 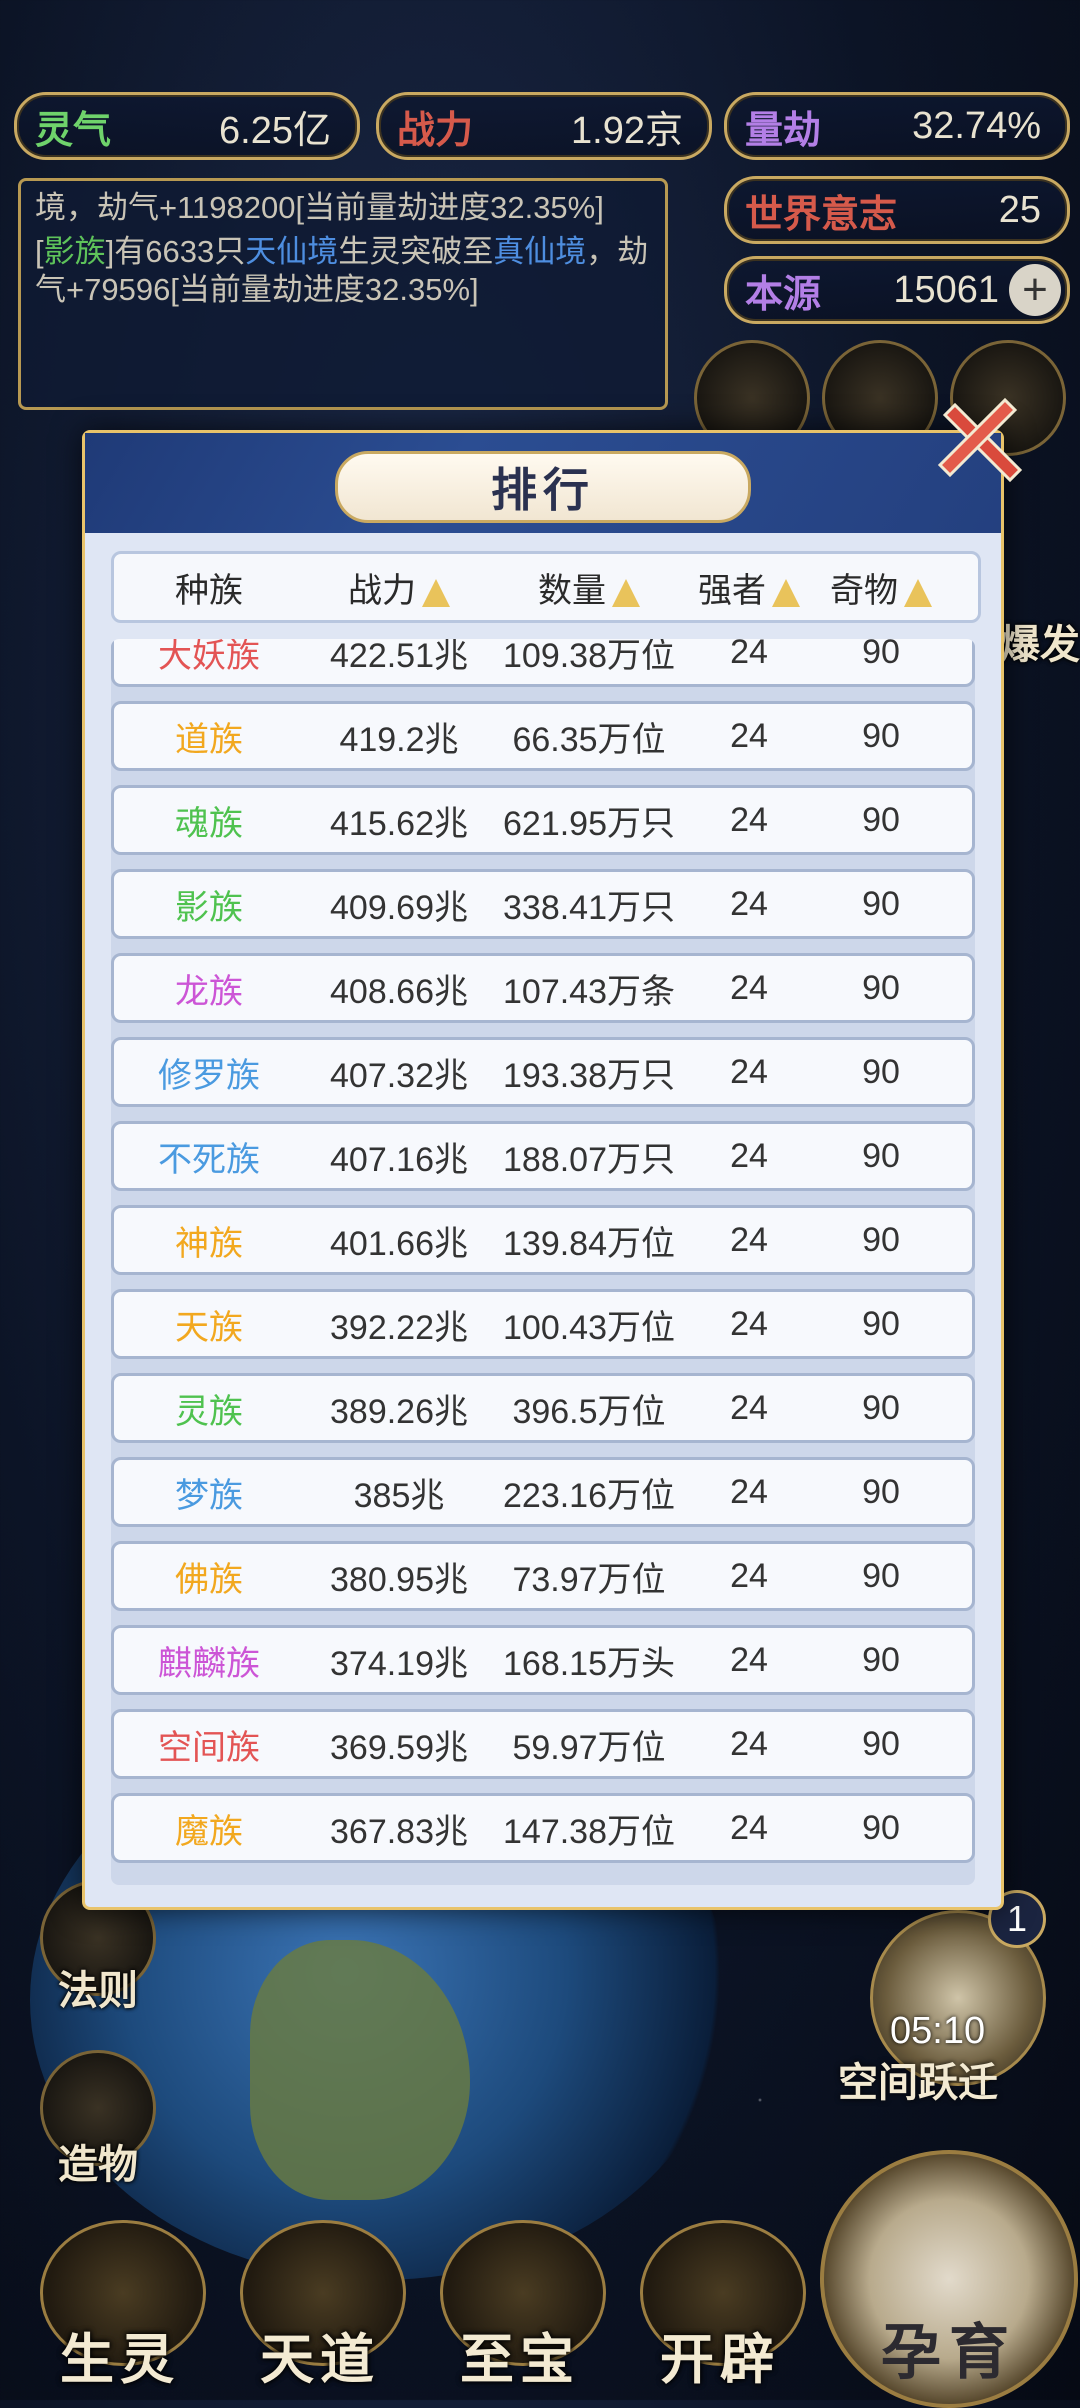 I want to click on power-cell: 389.26兆, so click(x=399, y=1411).